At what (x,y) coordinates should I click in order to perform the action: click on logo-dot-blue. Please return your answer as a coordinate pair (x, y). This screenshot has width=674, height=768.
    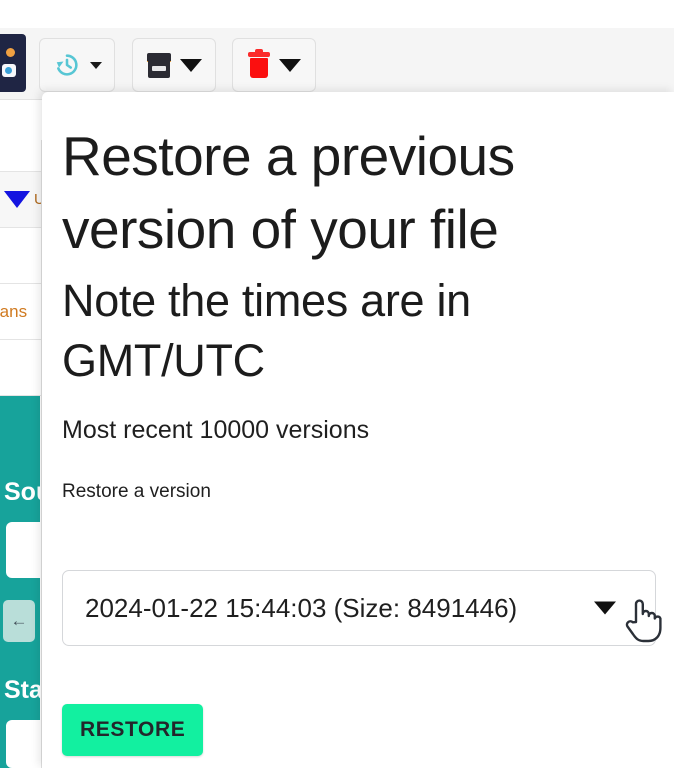
    Looking at the image, I should click on (8, 70).